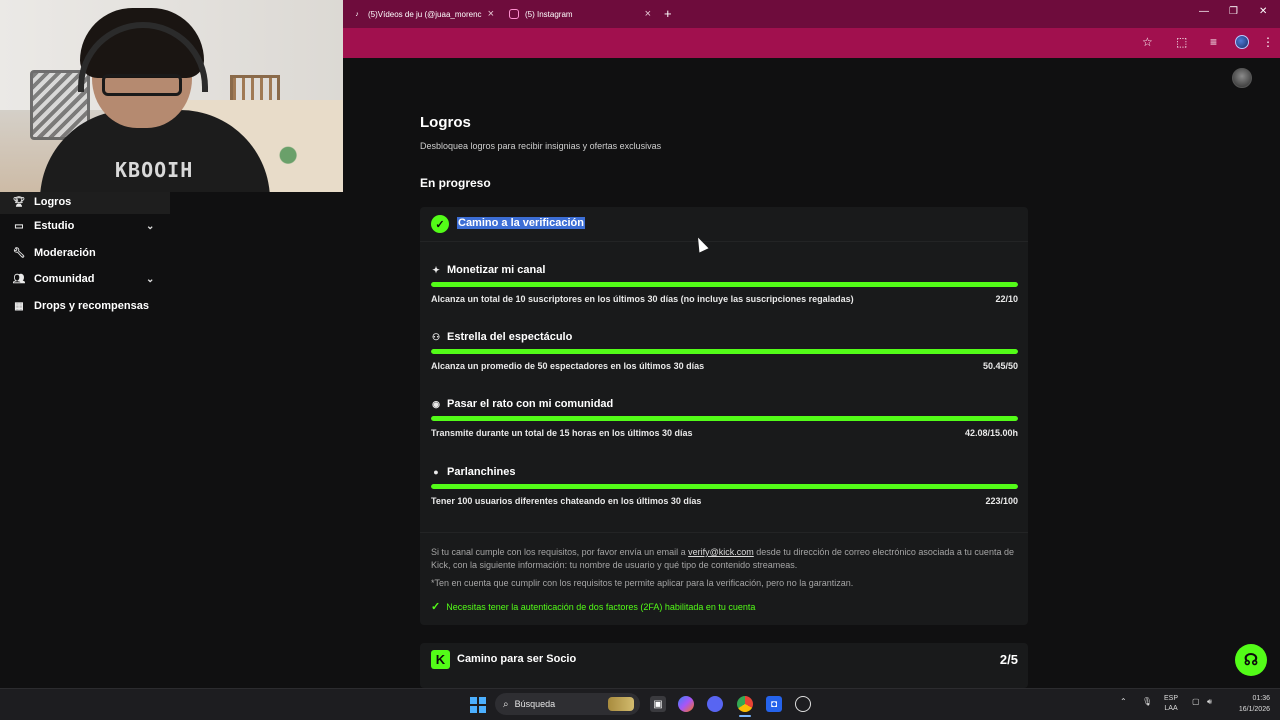 This screenshot has height=720, width=1280. What do you see at coordinates (1181, 42) in the screenshot?
I see `extensions-icon: ⬚` at bounding box center [1181, 42].